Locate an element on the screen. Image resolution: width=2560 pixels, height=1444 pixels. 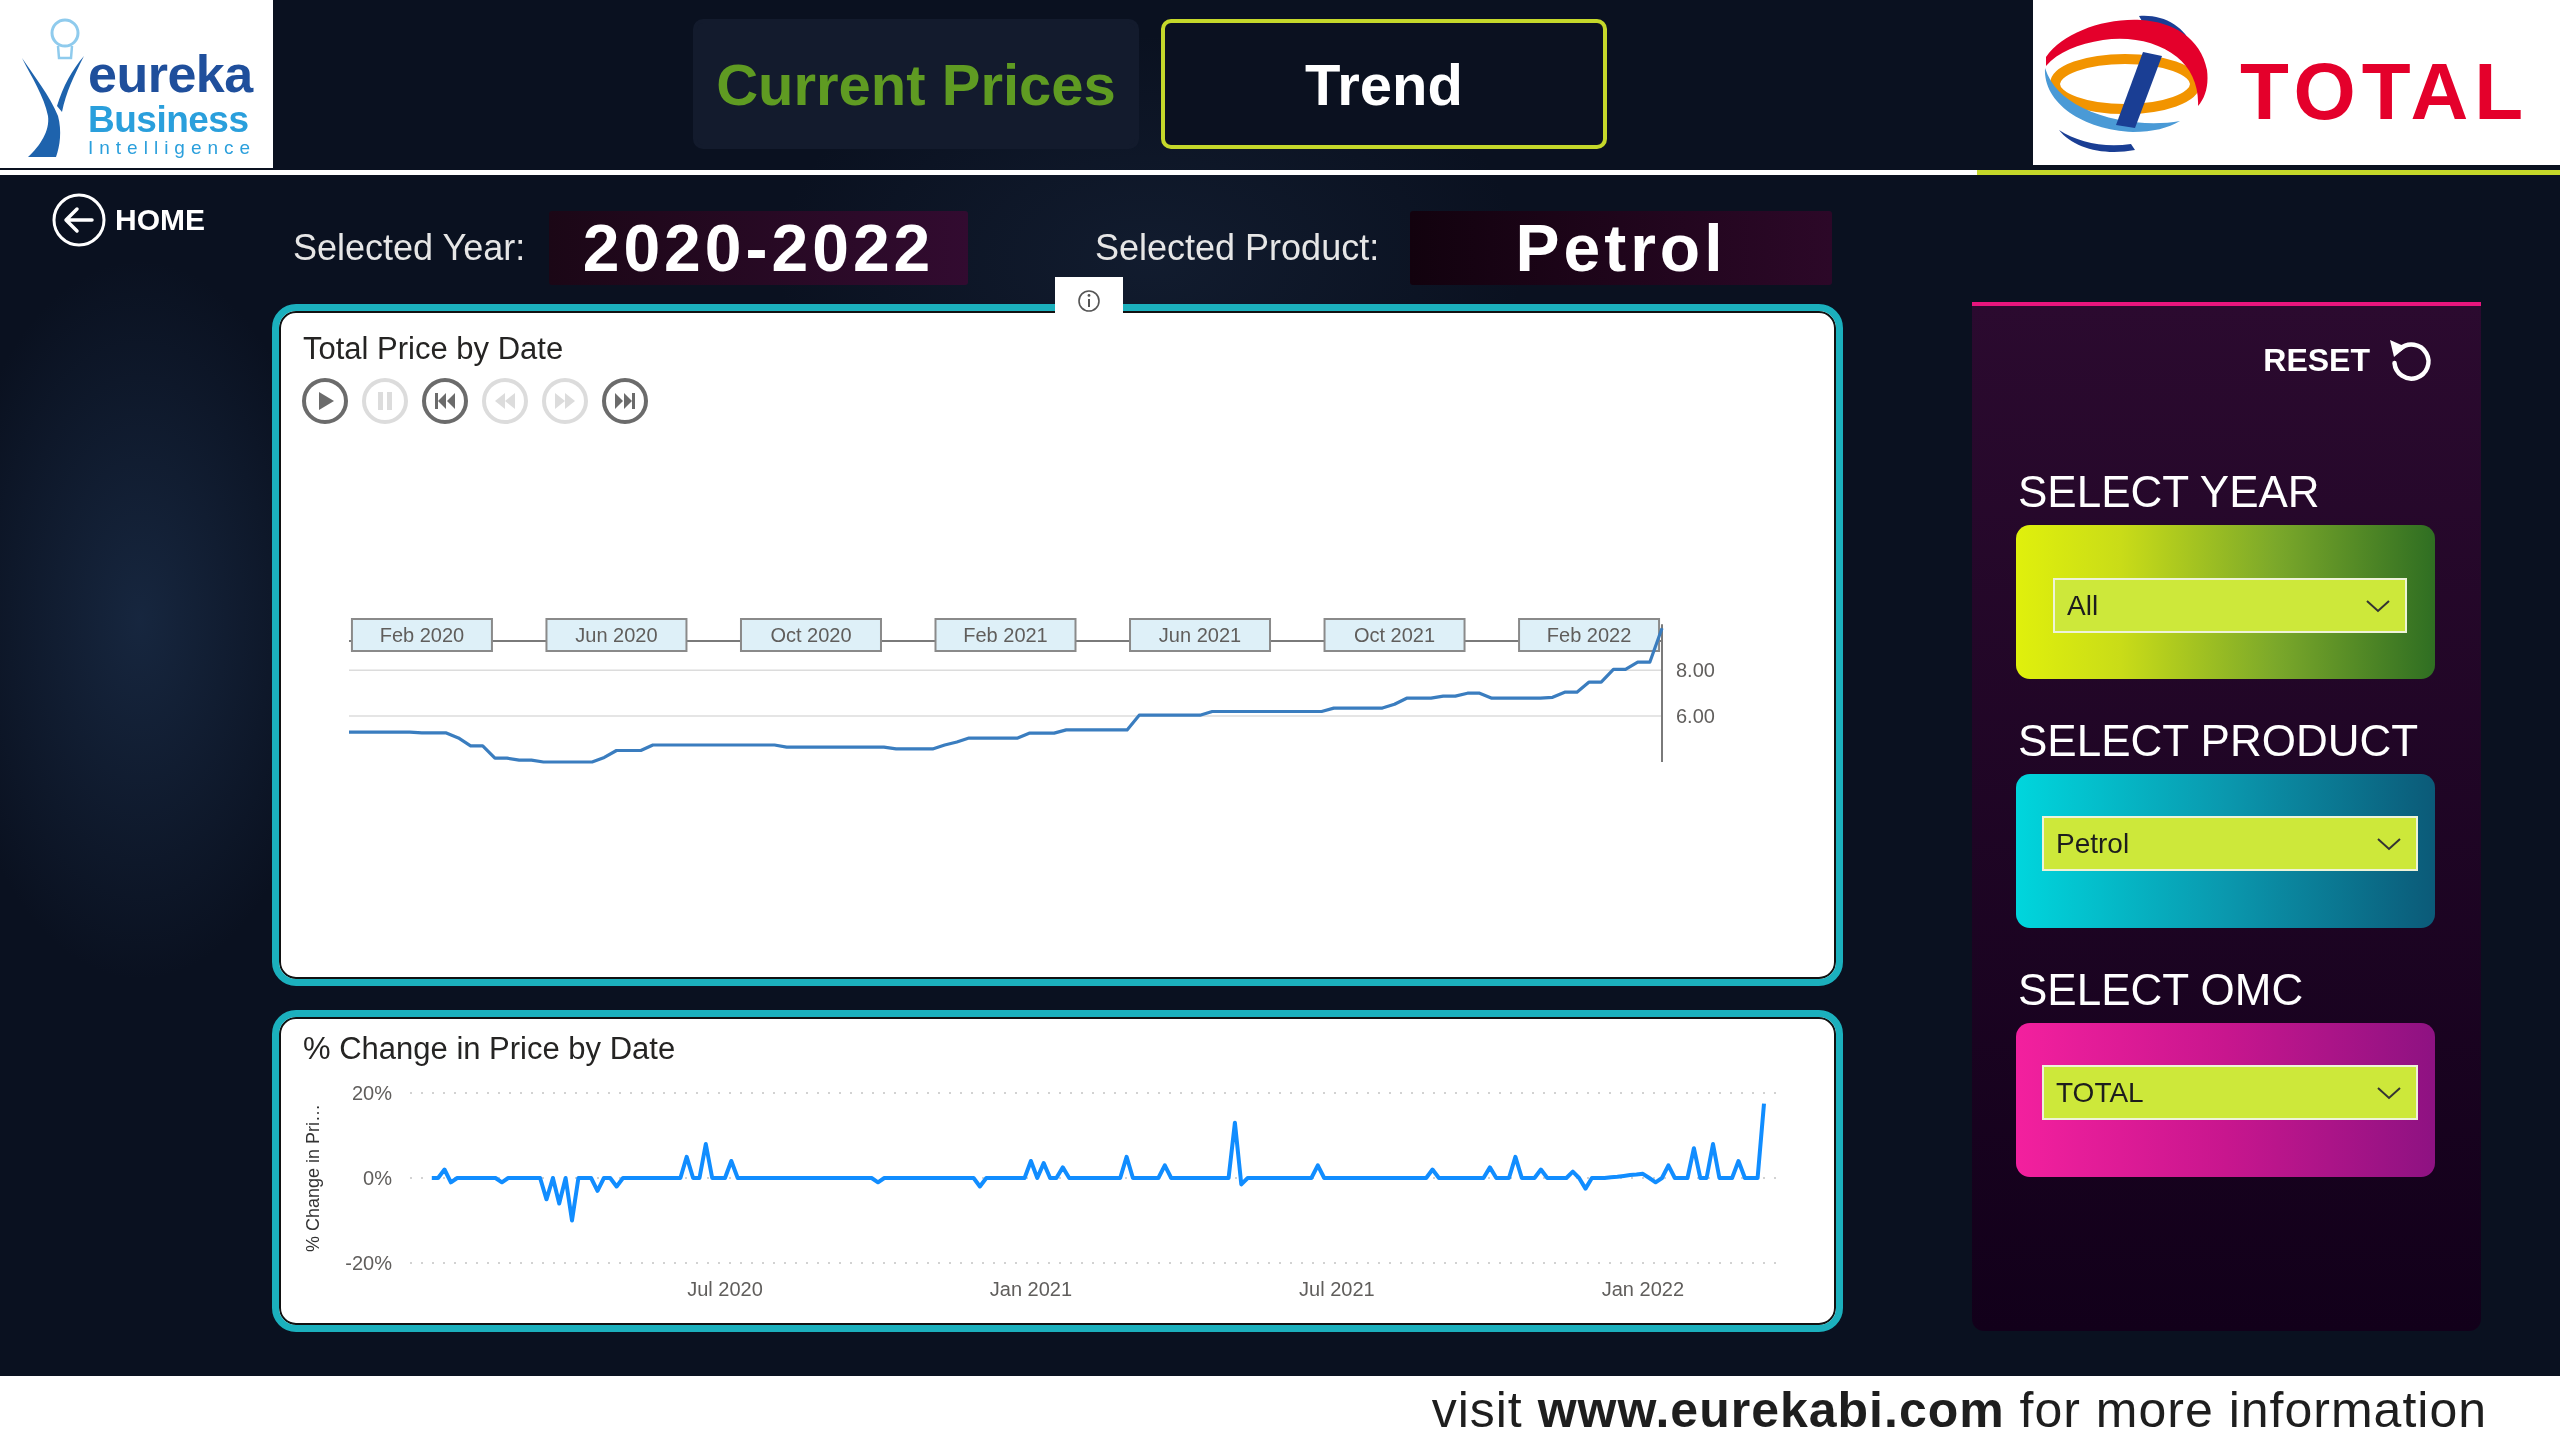
chart-title: Total Price by Date is located at coordinates (433, 348).